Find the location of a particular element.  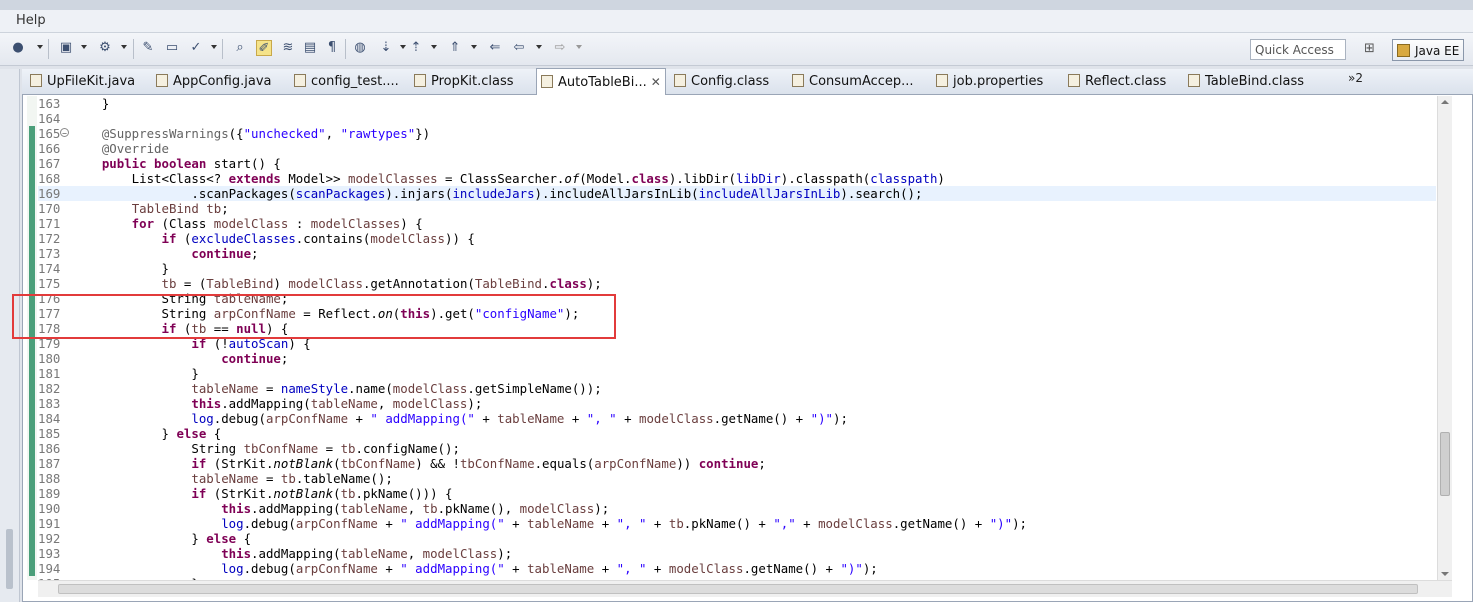

new-wizard-icon: ⚙ is located at coordinates (105, 48).